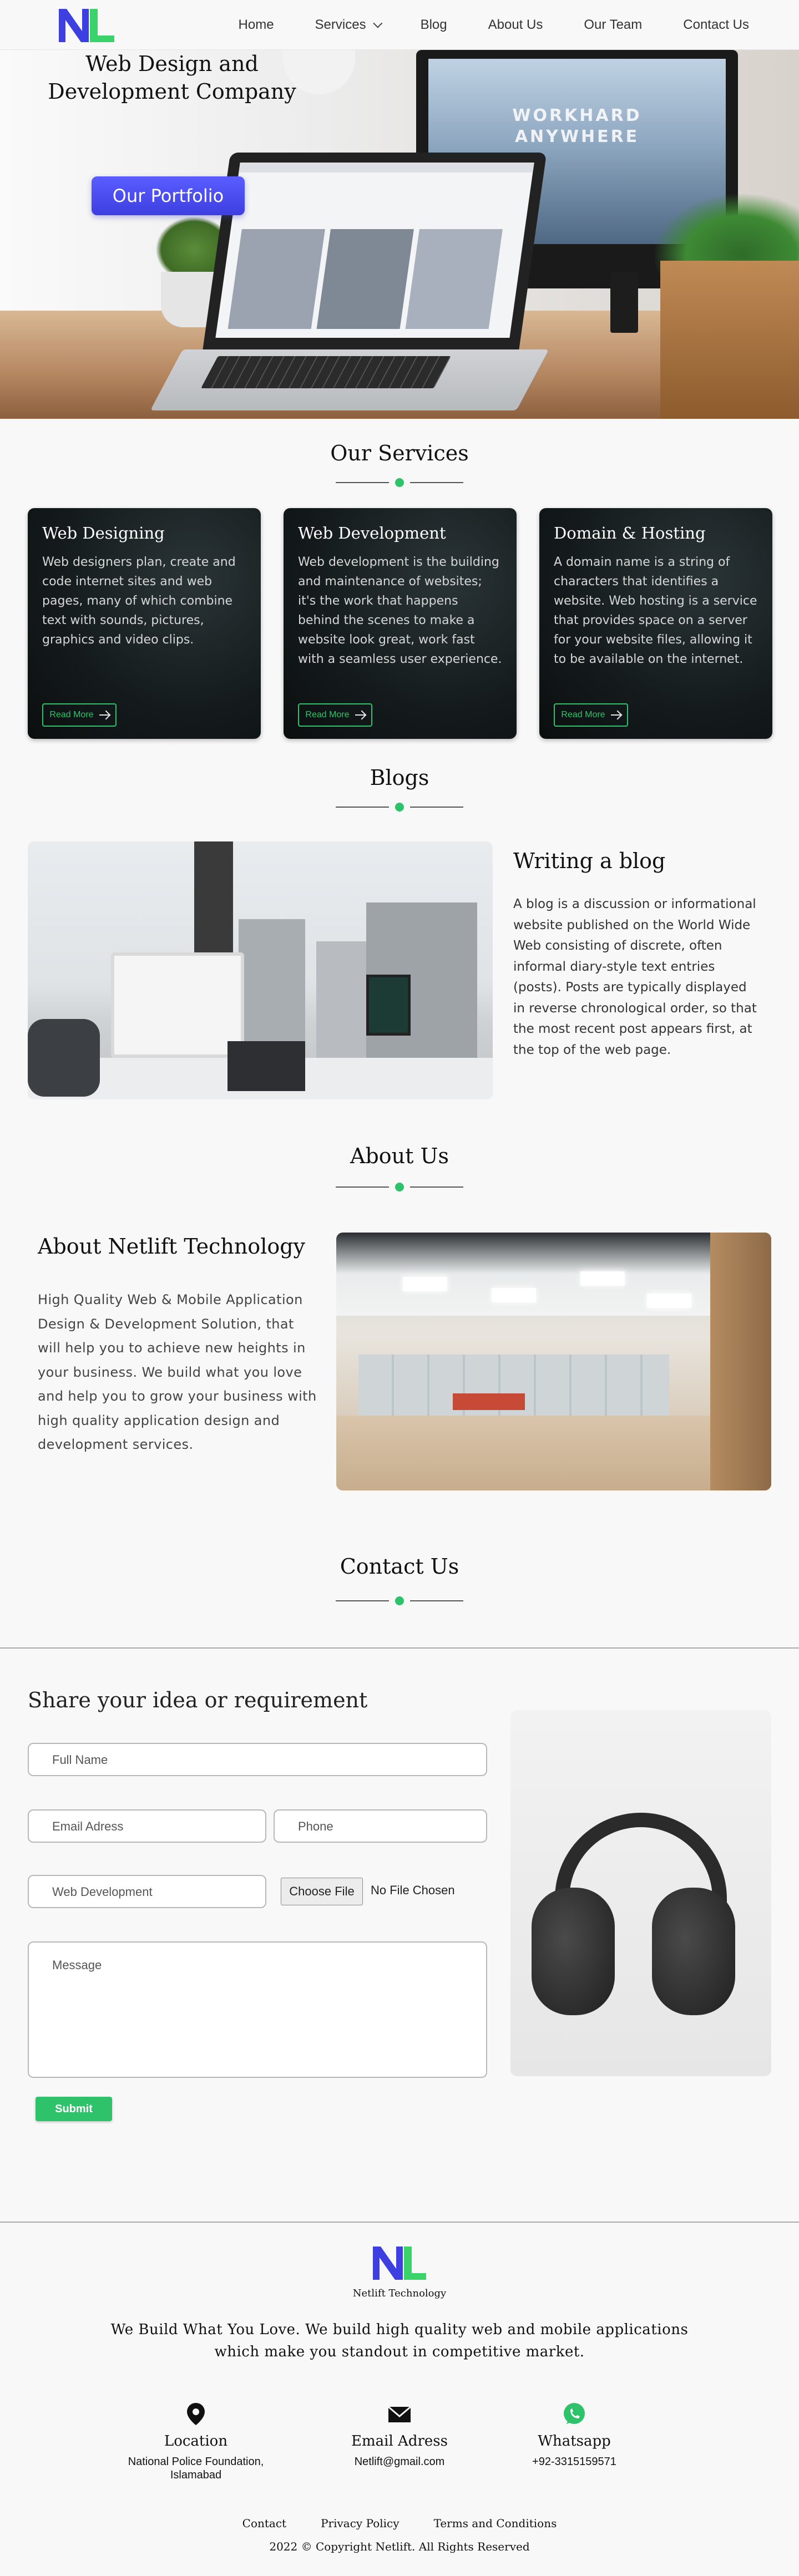 Image resolution: width=799 pixels, height=2576 pixels. What do you see at coordinates (372, 533) in the screenshot?
I see `service-card-title: Web Development` at bounding box center [372, 533].